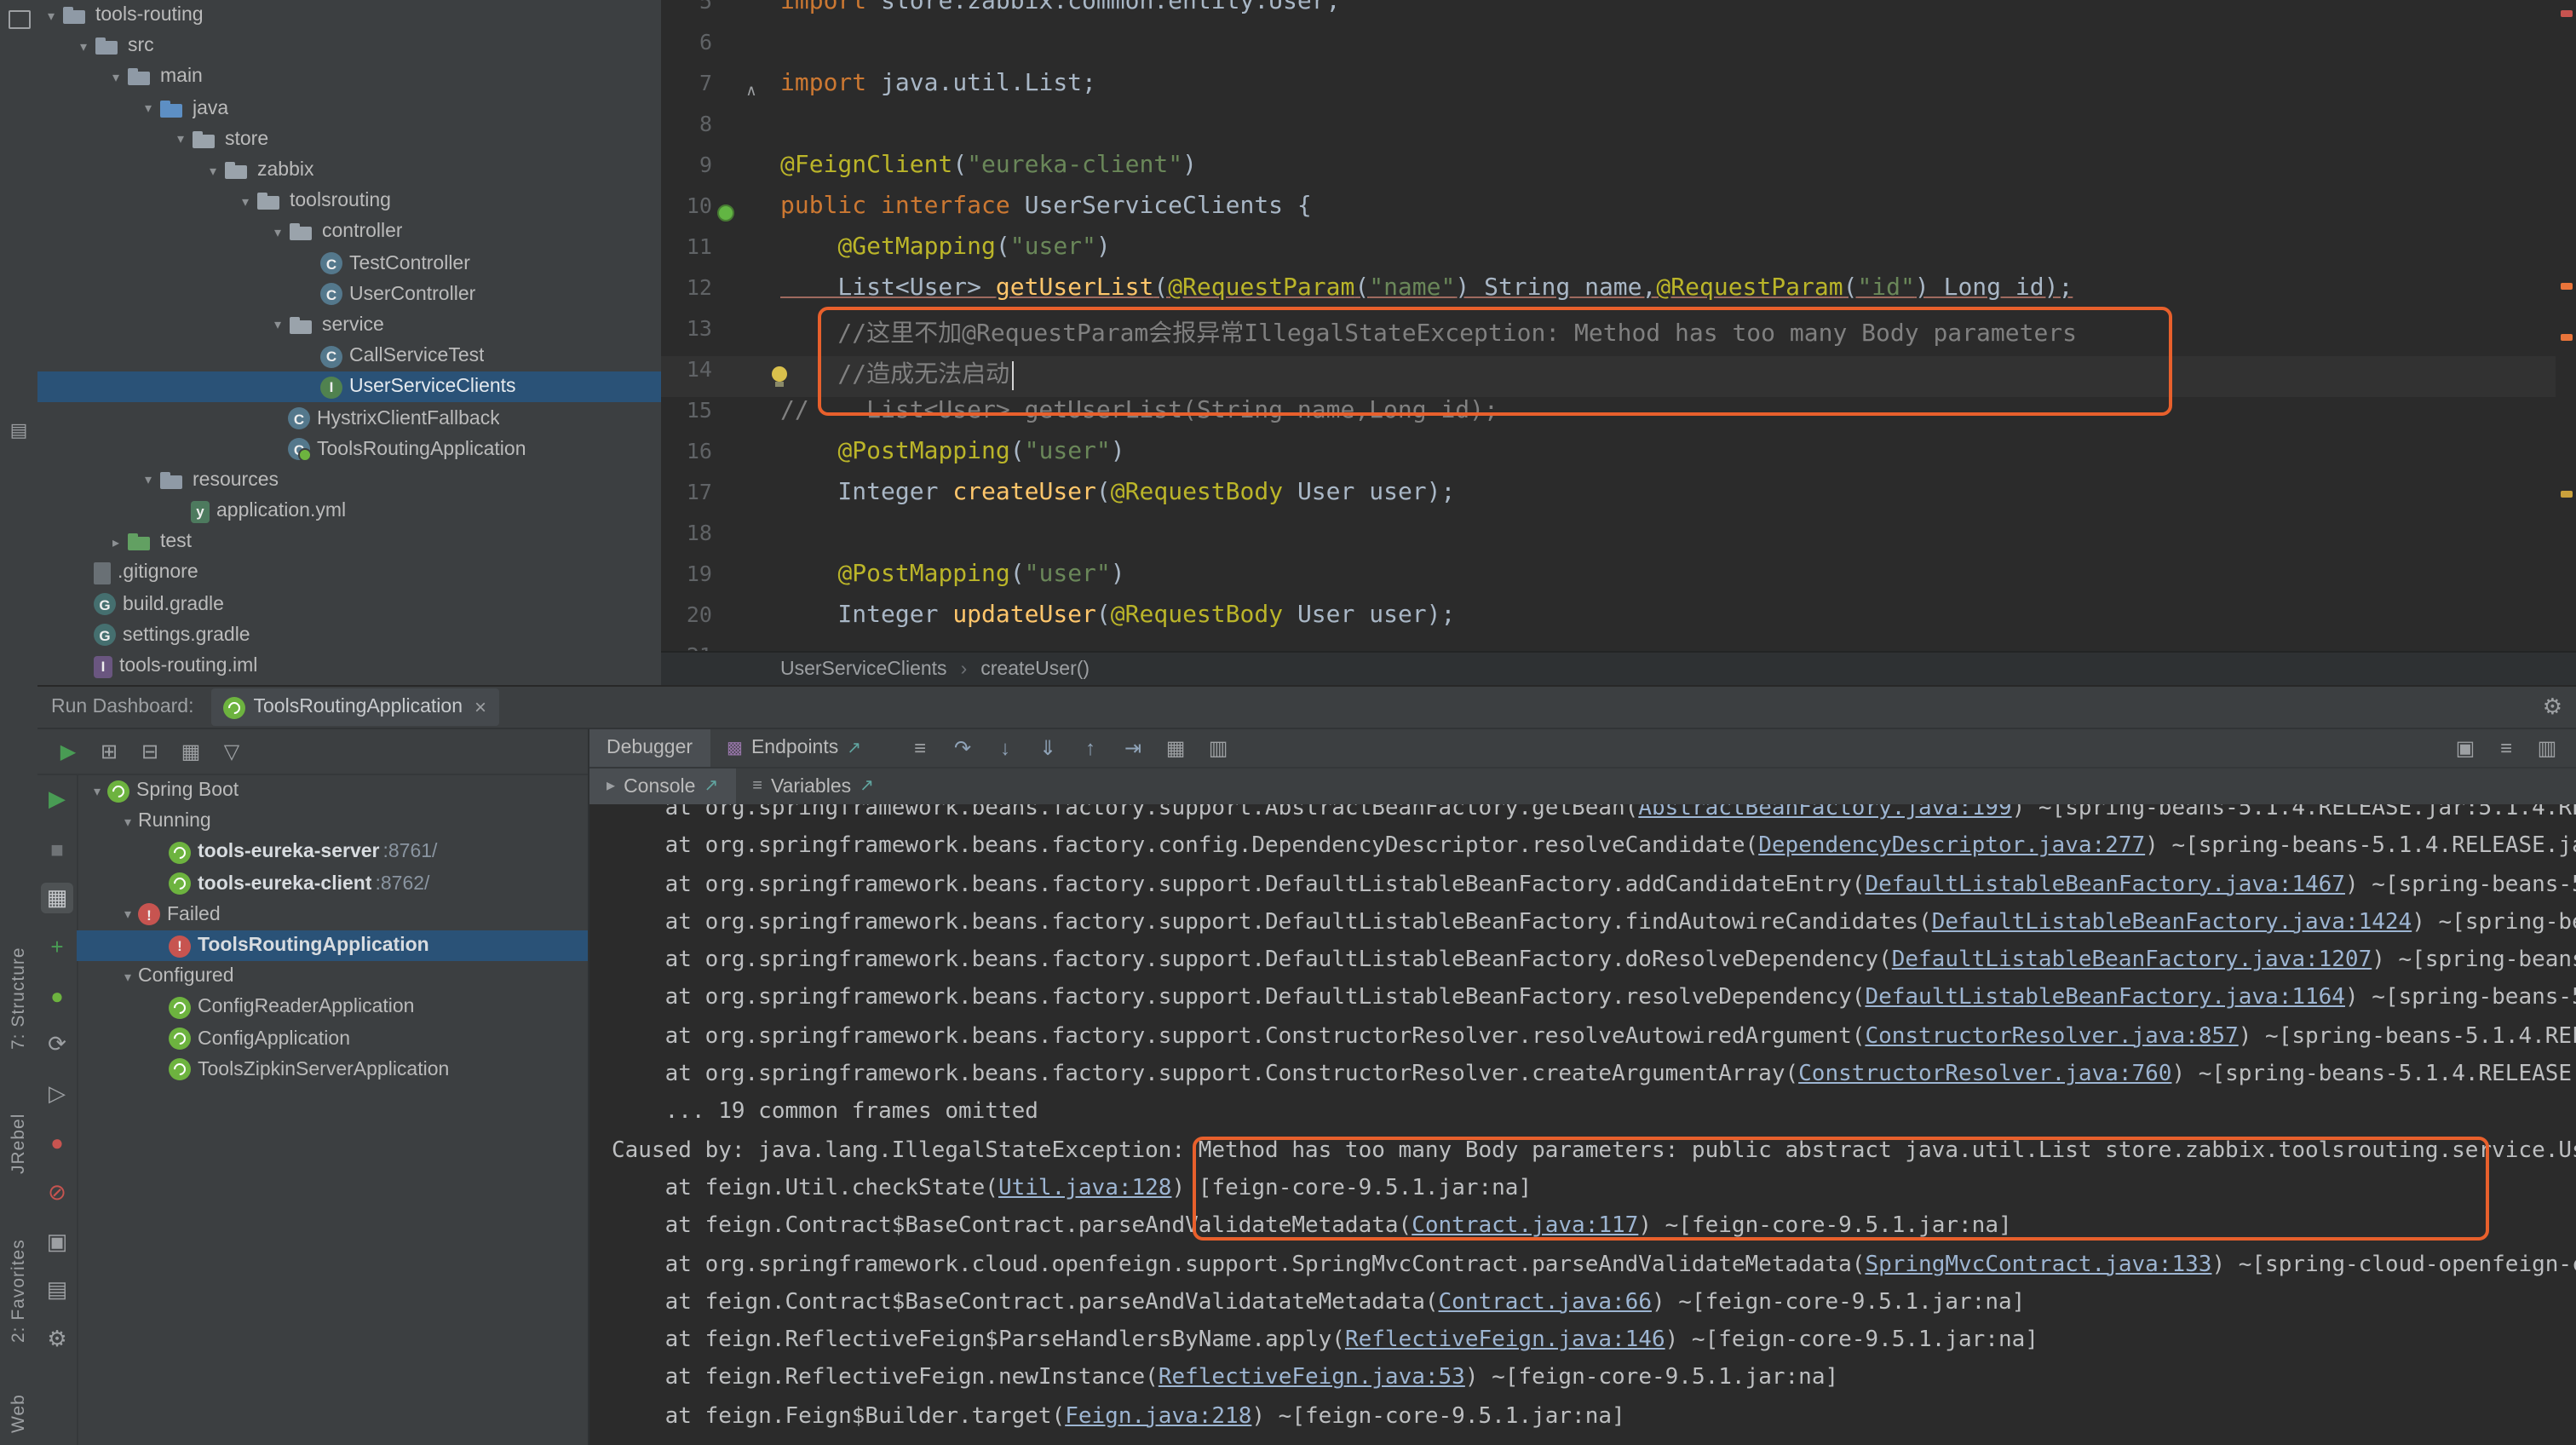 This screenshot has height=1445, width=2576. Describe the element at coordinates (794, 748) in the screenshot. I see `tab-endpoints: ▩ Endpoints ↗` at that location.